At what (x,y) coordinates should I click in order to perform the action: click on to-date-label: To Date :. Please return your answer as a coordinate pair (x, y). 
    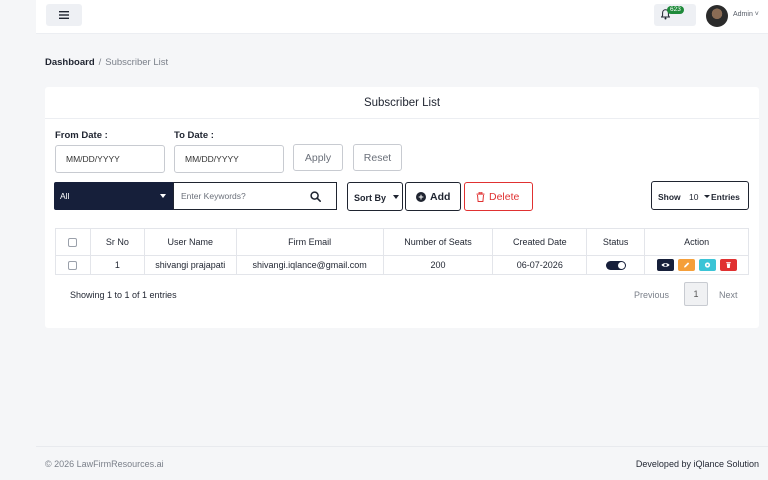
    Looking at the image, I should click on (194, 135).